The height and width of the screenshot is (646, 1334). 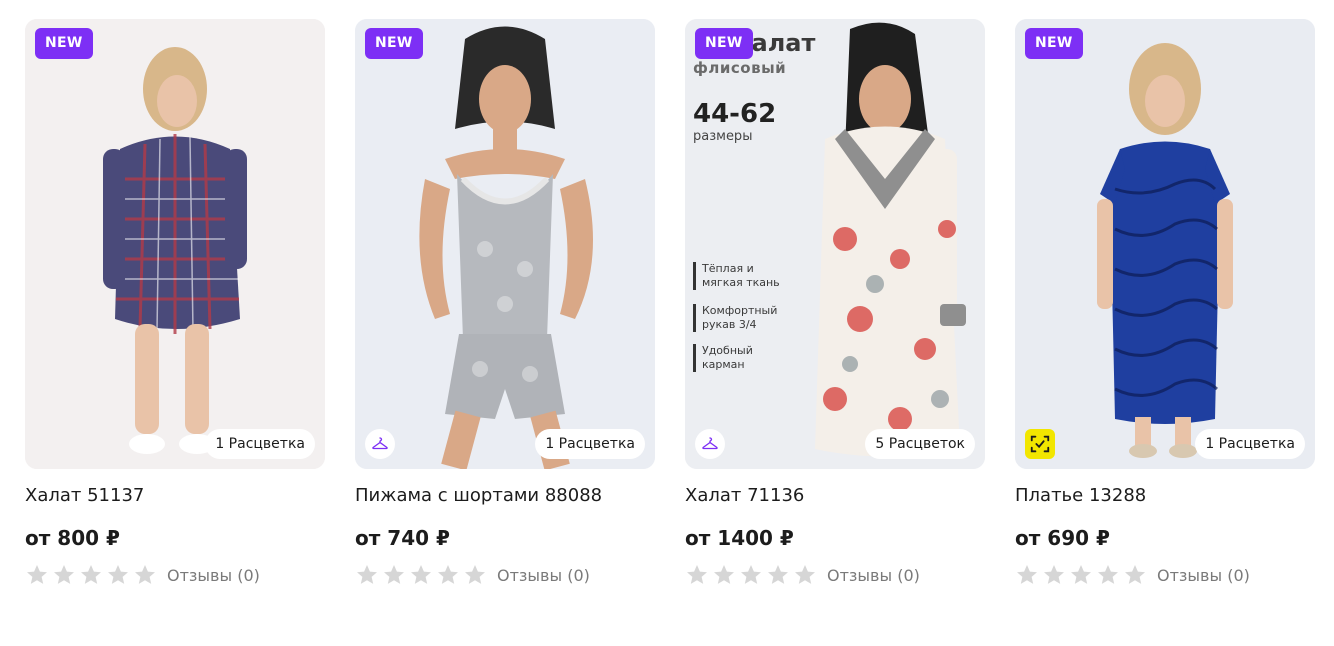 I want to click on product-title: Халат 51137, so click(x=175, y=496).